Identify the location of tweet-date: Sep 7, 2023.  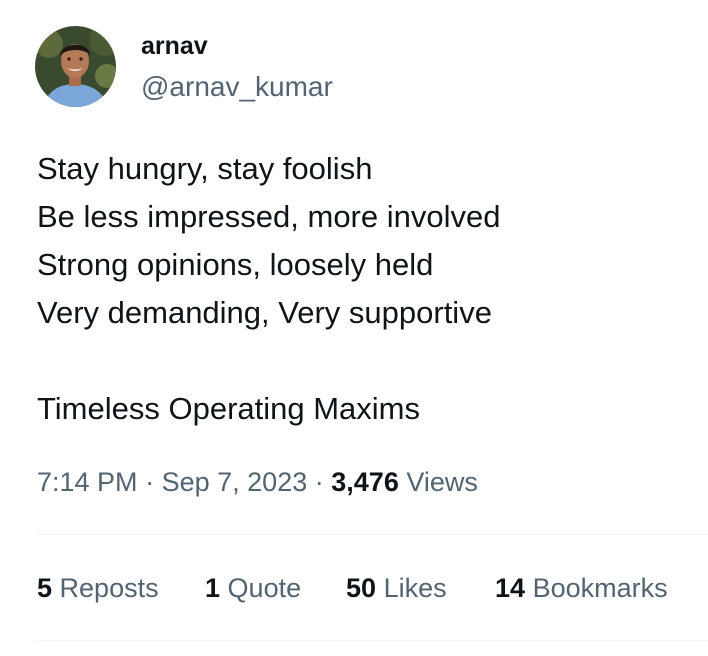
(235, 482).